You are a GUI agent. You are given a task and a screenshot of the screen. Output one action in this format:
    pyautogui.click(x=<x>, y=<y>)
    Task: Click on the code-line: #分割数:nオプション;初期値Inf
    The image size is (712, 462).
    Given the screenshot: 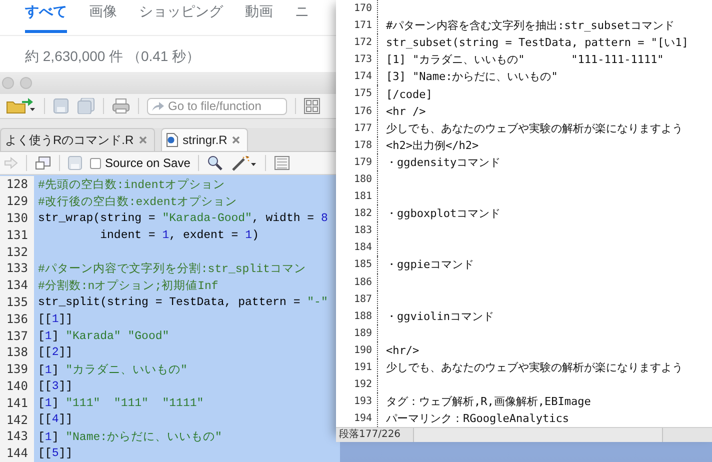 What is the action you would take?
    pyautogui.click(x=127, y=286)
    